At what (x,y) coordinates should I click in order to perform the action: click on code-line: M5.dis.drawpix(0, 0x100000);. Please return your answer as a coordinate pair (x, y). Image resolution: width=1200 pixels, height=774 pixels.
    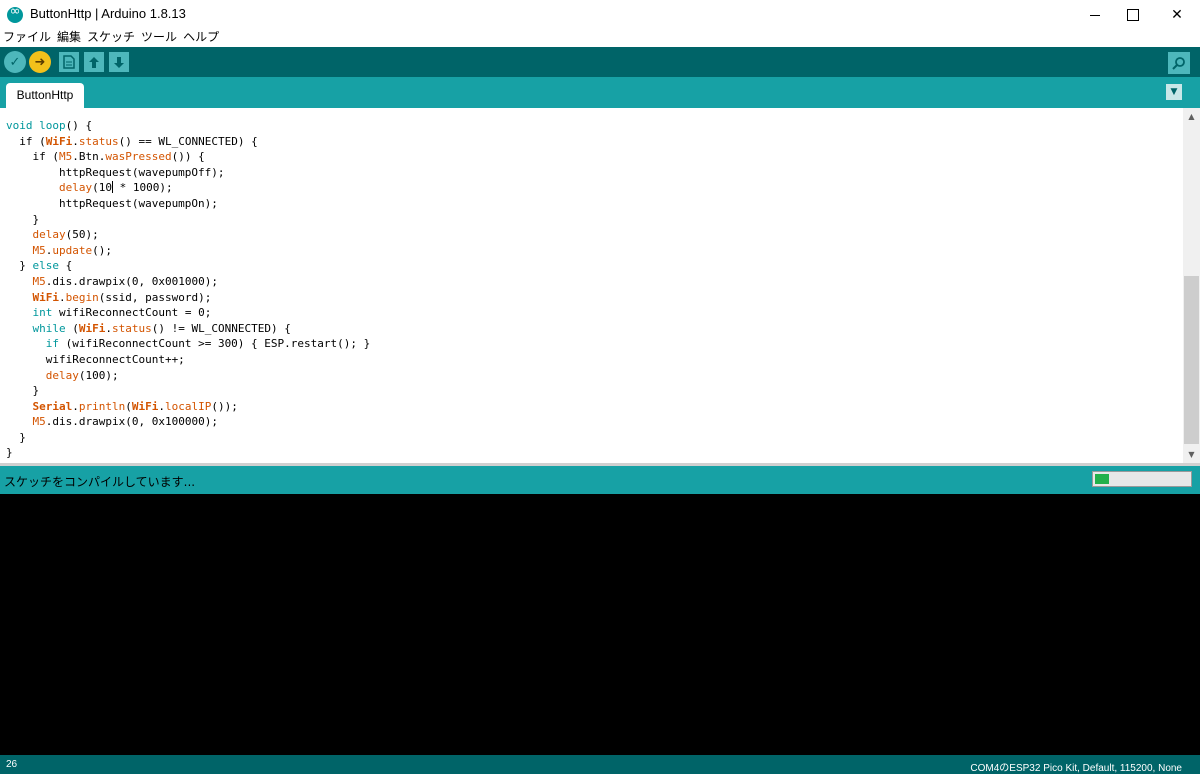
    Looking at the image, I should click on (188, 422).